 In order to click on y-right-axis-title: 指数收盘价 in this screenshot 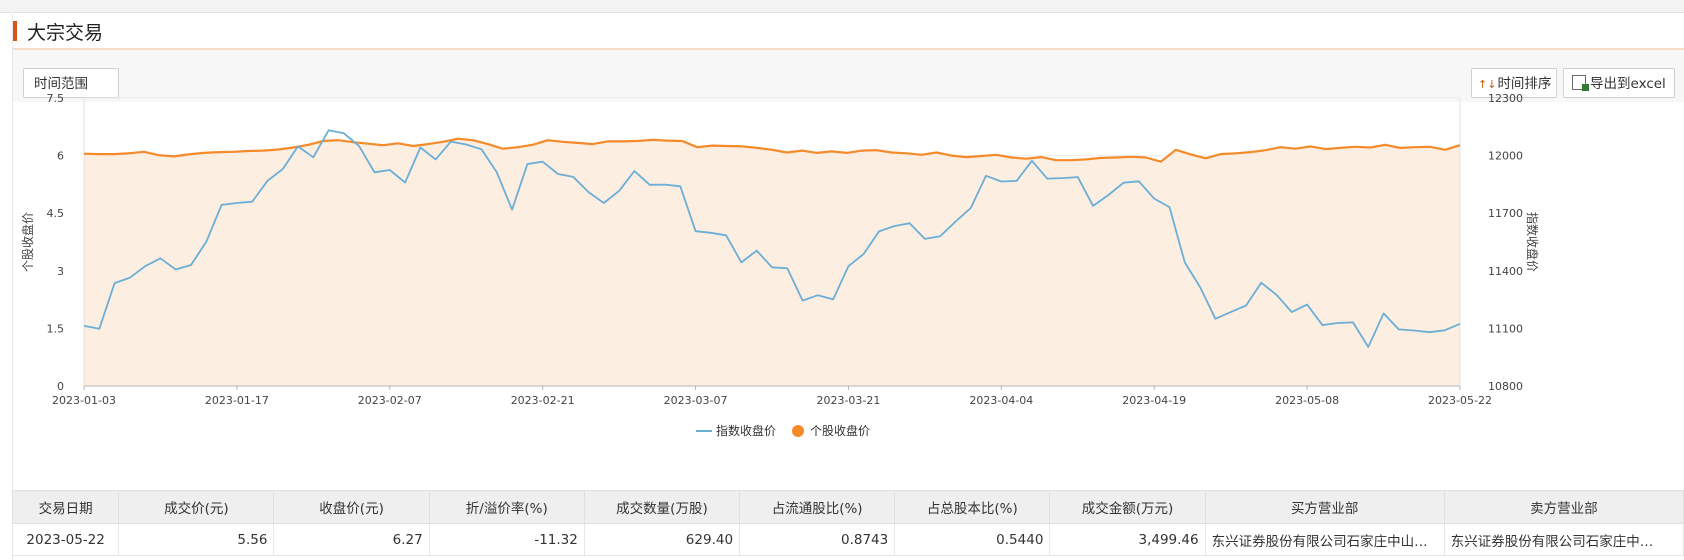, I will do `click(1532, 242)`.